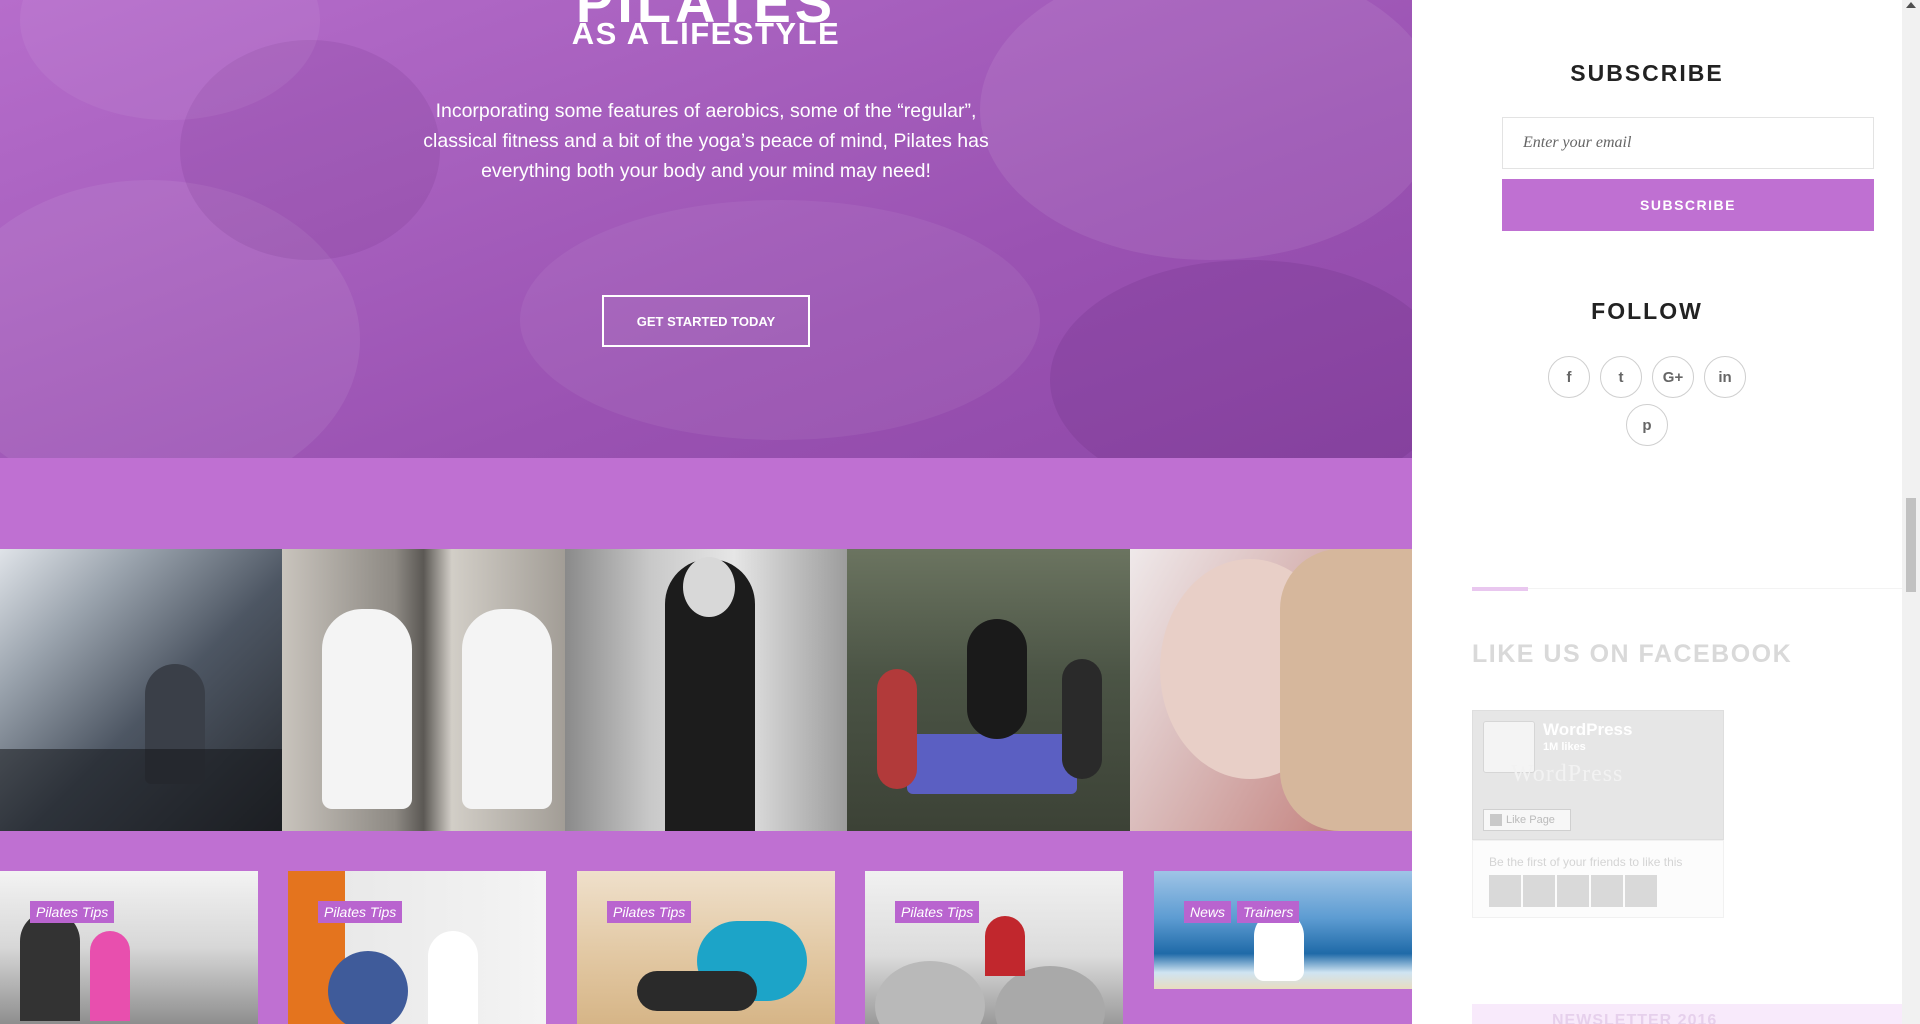 This screenshot has height=1024, width=1920. I want to click on facebook-like-count: 1M likes, so click(1564, 747).